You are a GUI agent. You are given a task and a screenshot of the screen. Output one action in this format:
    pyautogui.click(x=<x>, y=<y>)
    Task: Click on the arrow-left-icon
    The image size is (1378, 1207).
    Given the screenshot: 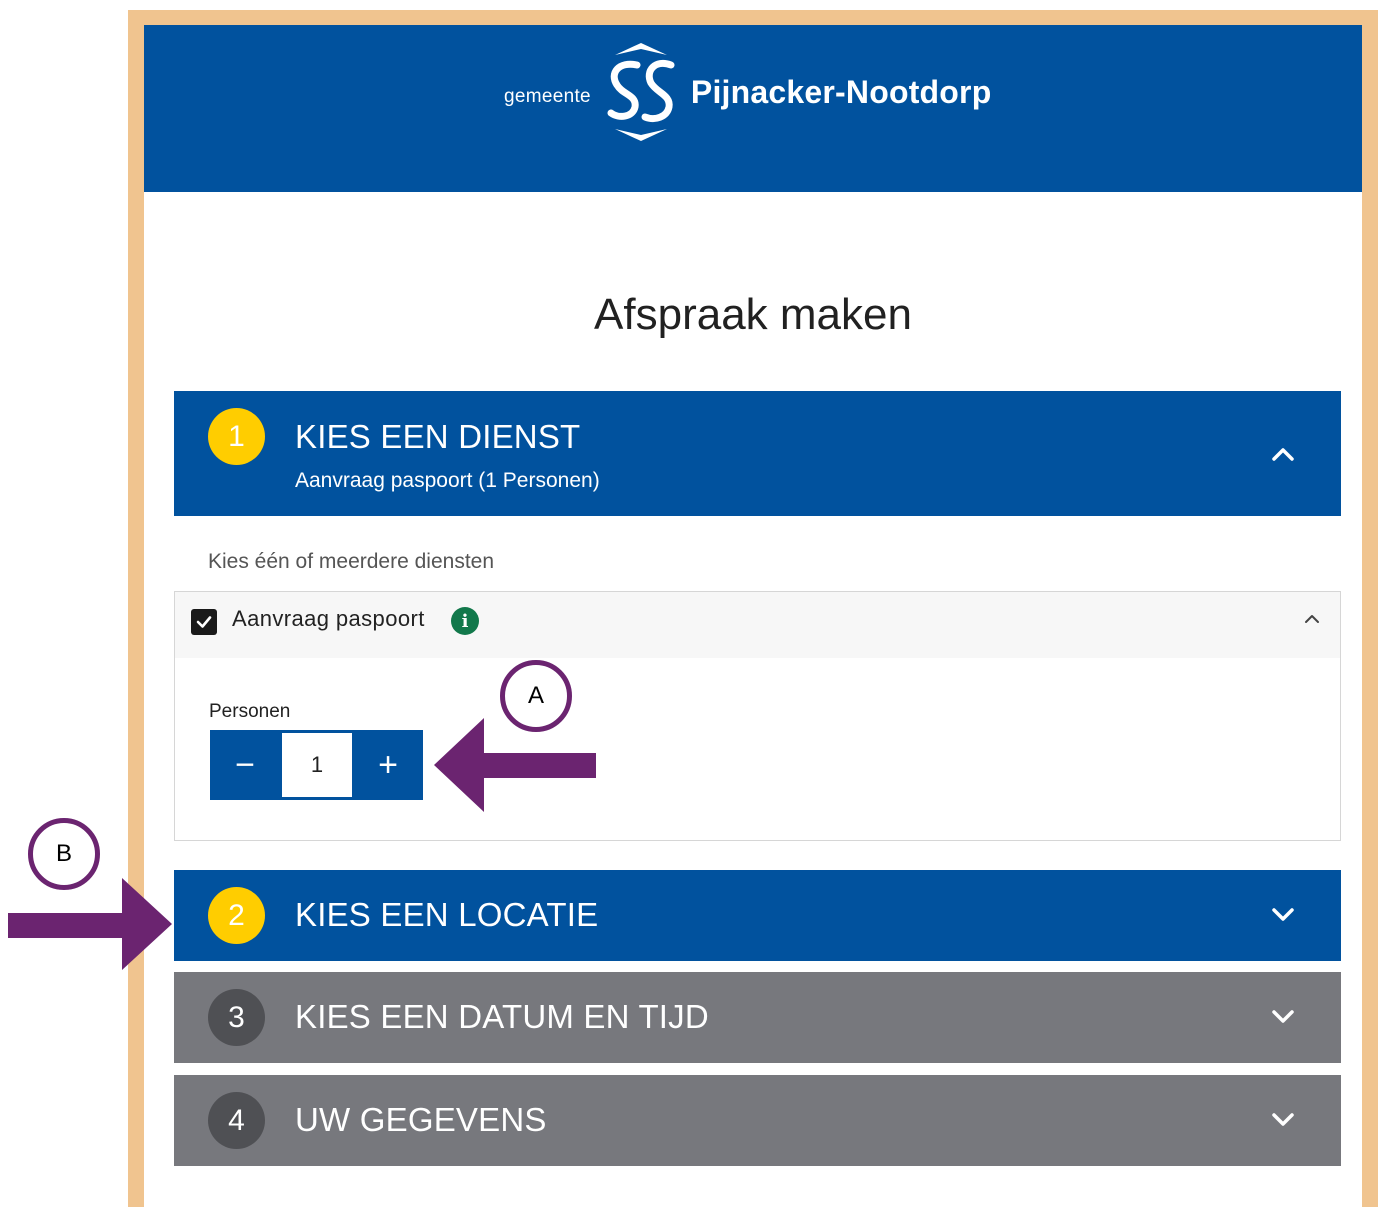 What is the action you would take?
    pyautogui.click(x=515, y=765)
    